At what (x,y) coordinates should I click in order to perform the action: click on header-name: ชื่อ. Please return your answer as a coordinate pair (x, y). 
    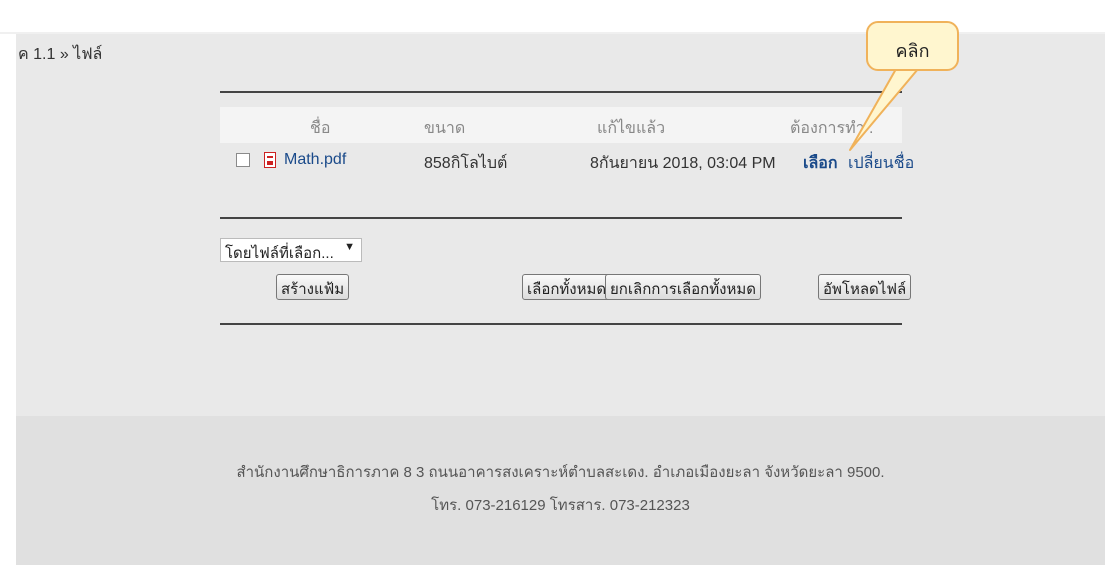
    Looking at the image, I should click on (320, 128).